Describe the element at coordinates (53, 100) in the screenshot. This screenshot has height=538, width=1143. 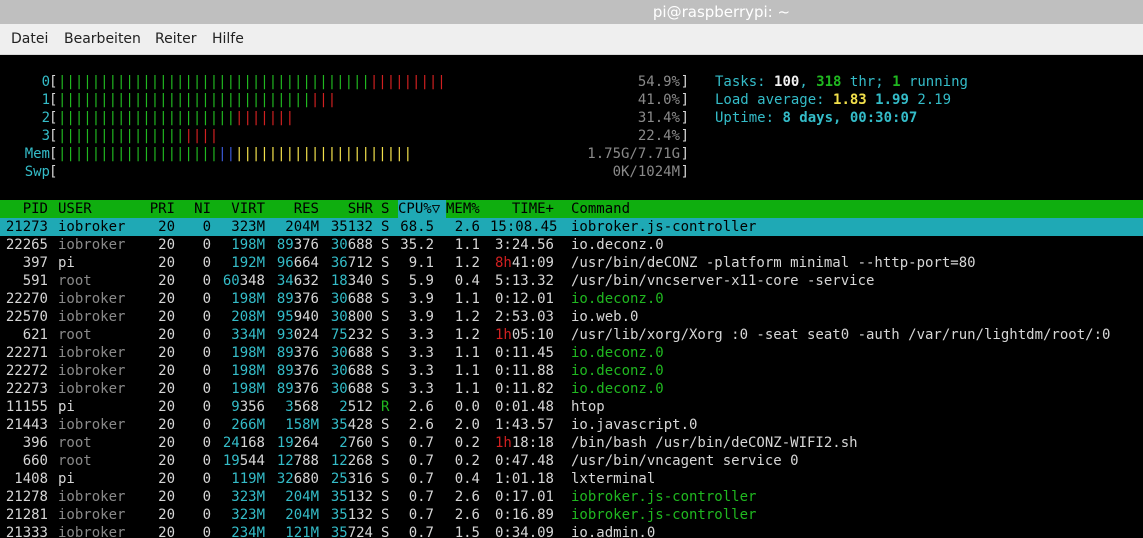
I see `cpu-meter-1-bracket-open: [` at that location.